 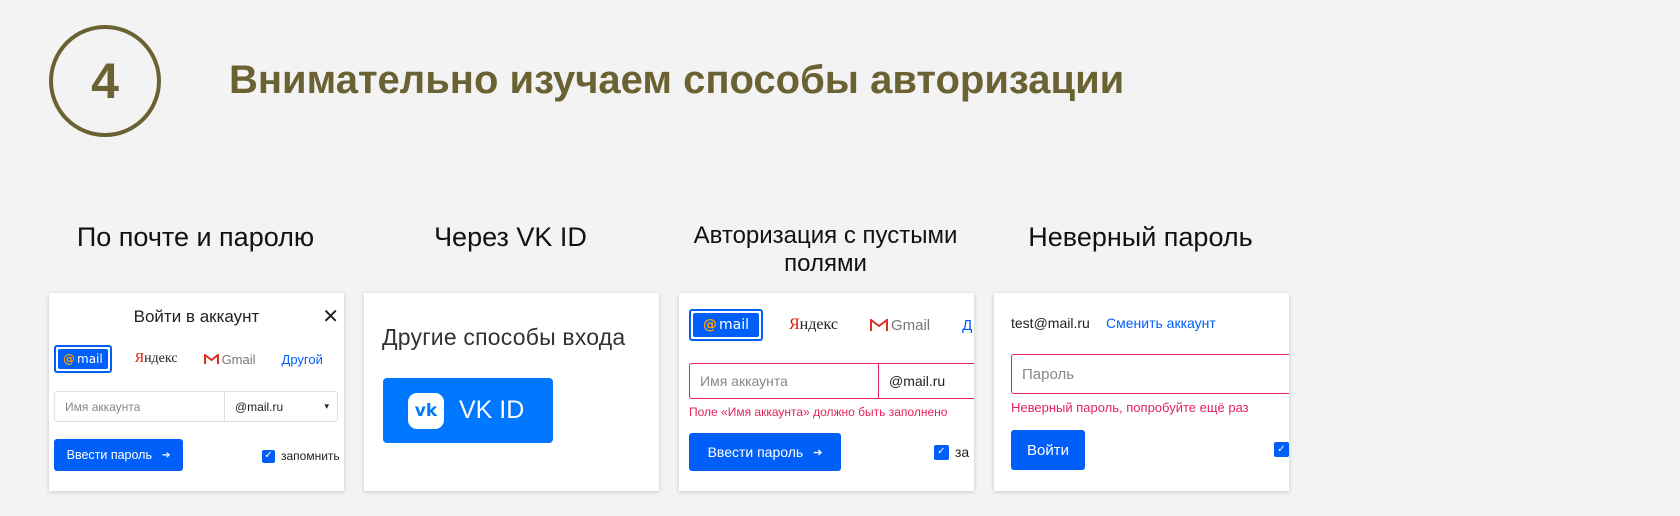 I want to click on caption-email-password: По почте и паролю, so click(x=195, y=237).